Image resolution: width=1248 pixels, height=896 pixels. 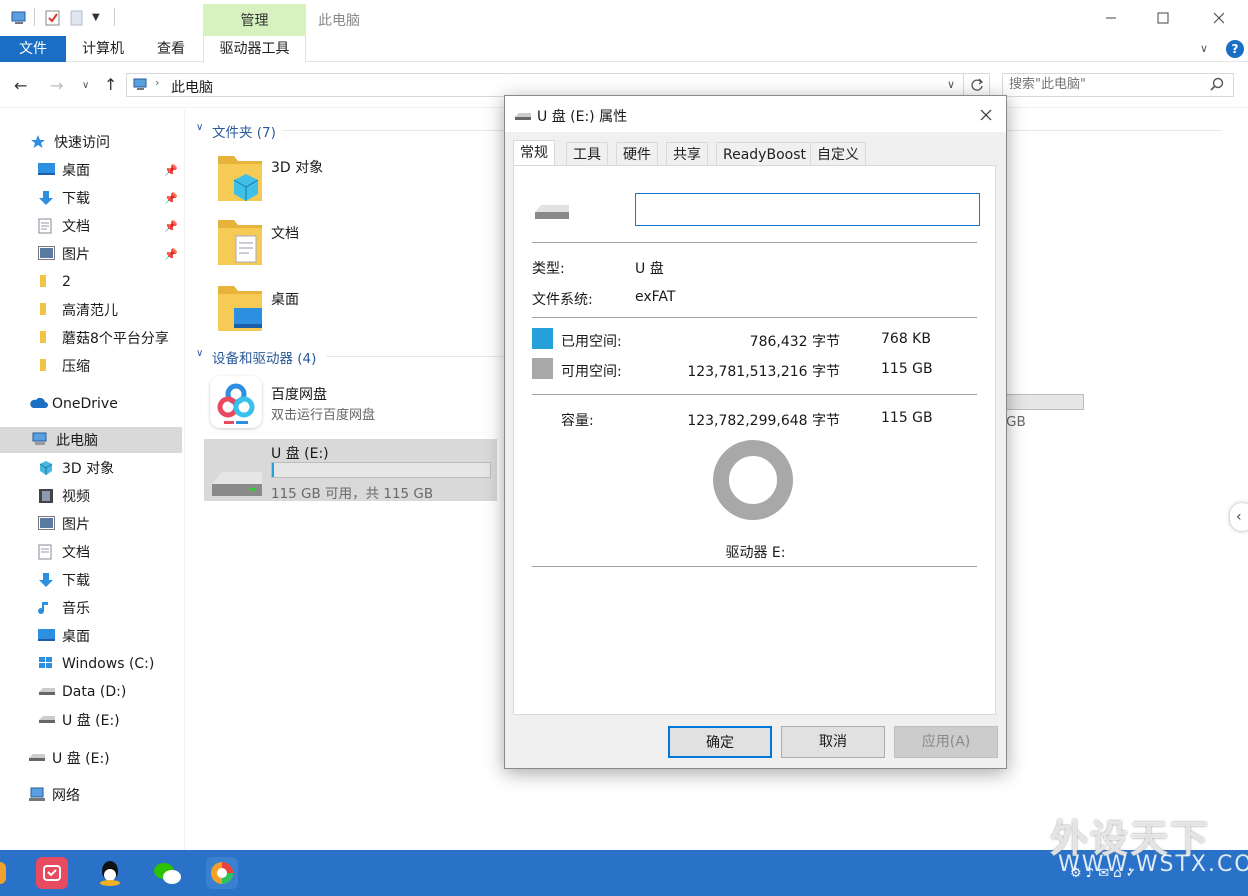 What do you see at coordinates (946, 742) in the screenshot?
I see `apply-button: 应用(A)` at bounding box center [946, 742].